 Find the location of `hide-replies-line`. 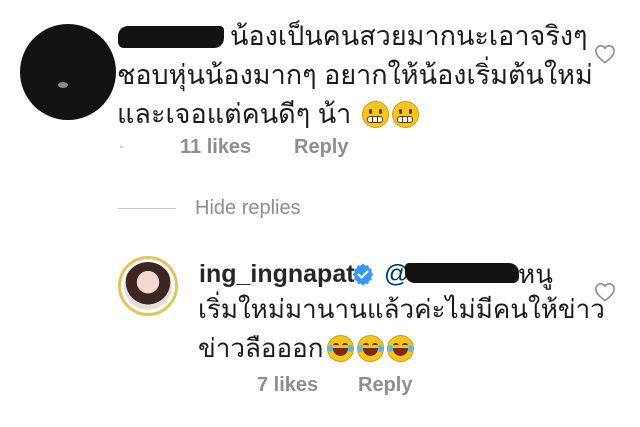

hide-replies-line is located at coordinates (147, 208).